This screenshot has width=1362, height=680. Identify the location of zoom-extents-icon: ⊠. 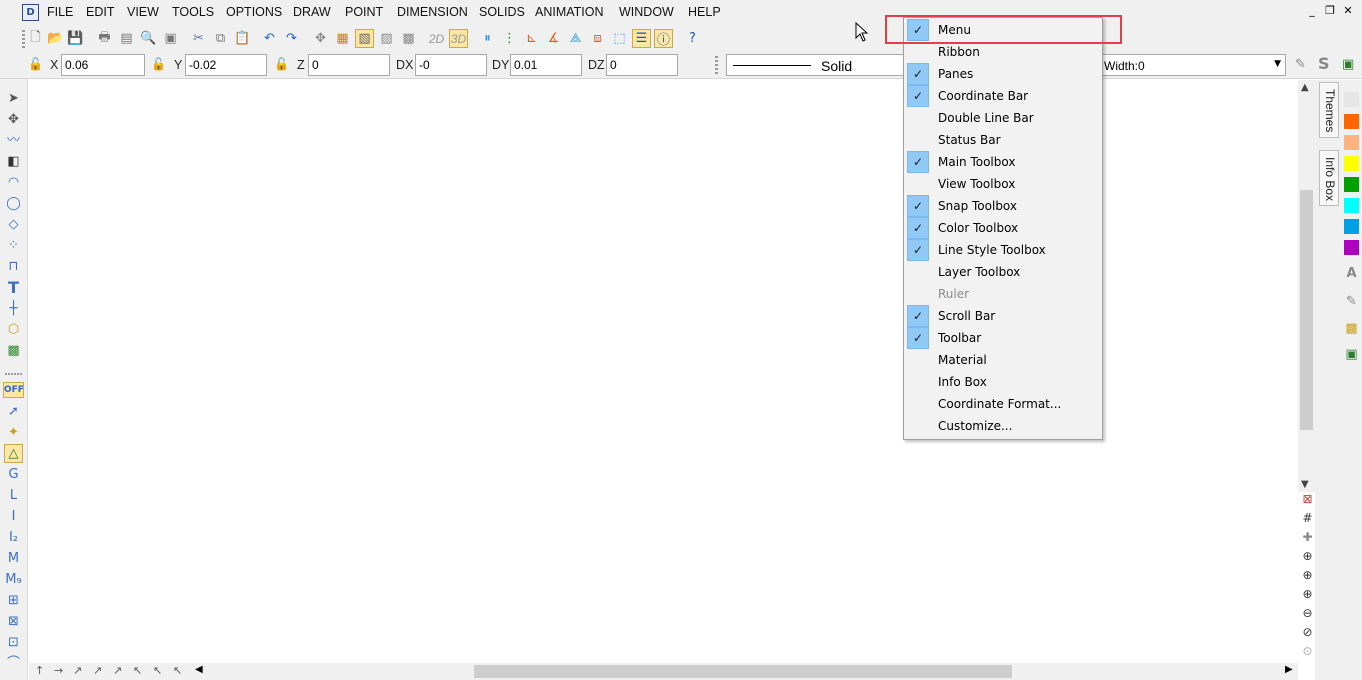
(1307, 499).